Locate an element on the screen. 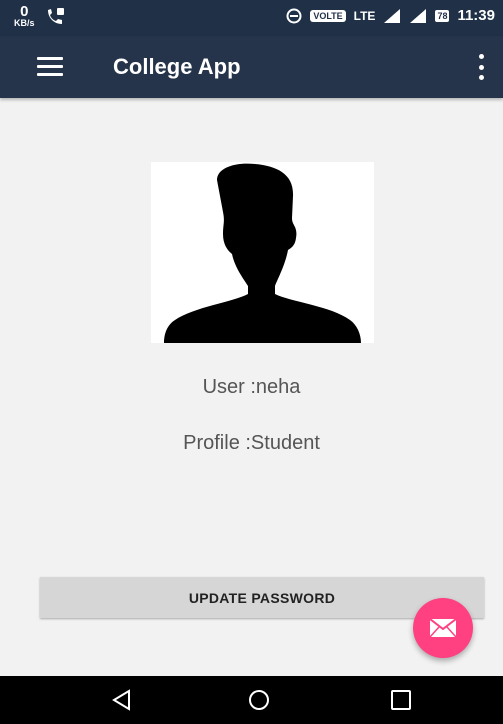  email-icon is located at coordinates (443, 628).